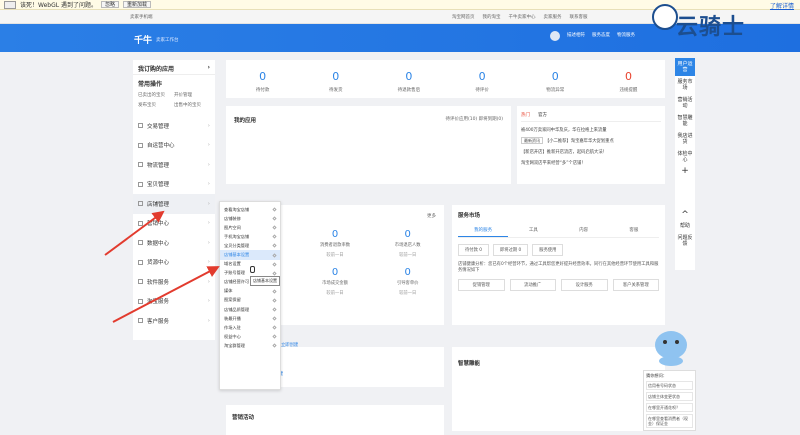 The height and width of the screenshot is (435, 800). What do you see at coordinates (134, 233) in the screenshot?
I see `arrow-to-shop` at bounding box center [134, 233].